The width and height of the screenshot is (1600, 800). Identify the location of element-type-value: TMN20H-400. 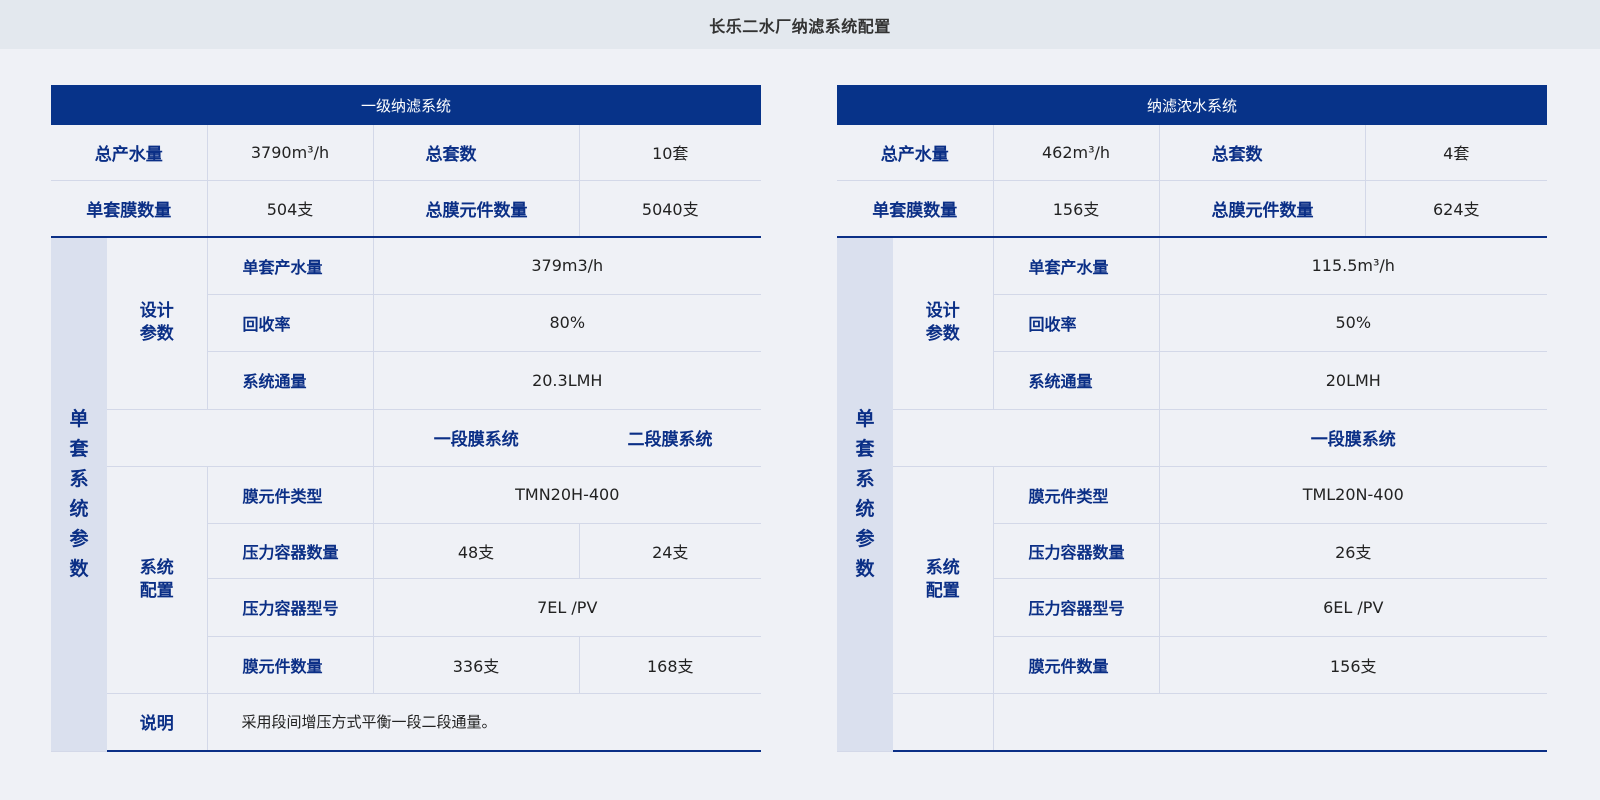
(567, 495).